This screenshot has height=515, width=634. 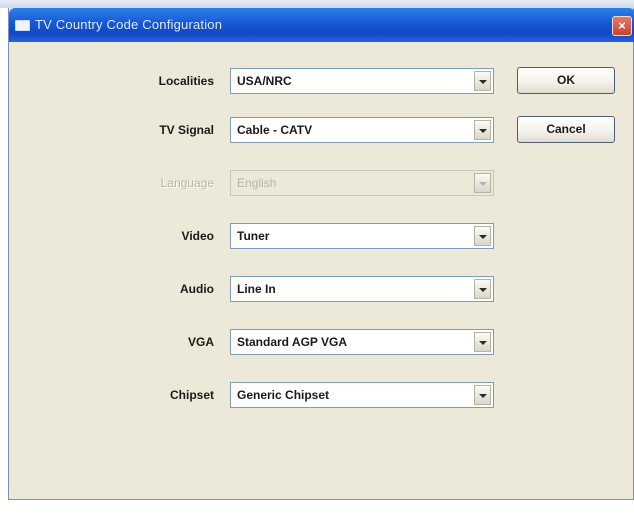 I want to click on window-title: TV Country Code Configuration, so click(x=129, y=24).